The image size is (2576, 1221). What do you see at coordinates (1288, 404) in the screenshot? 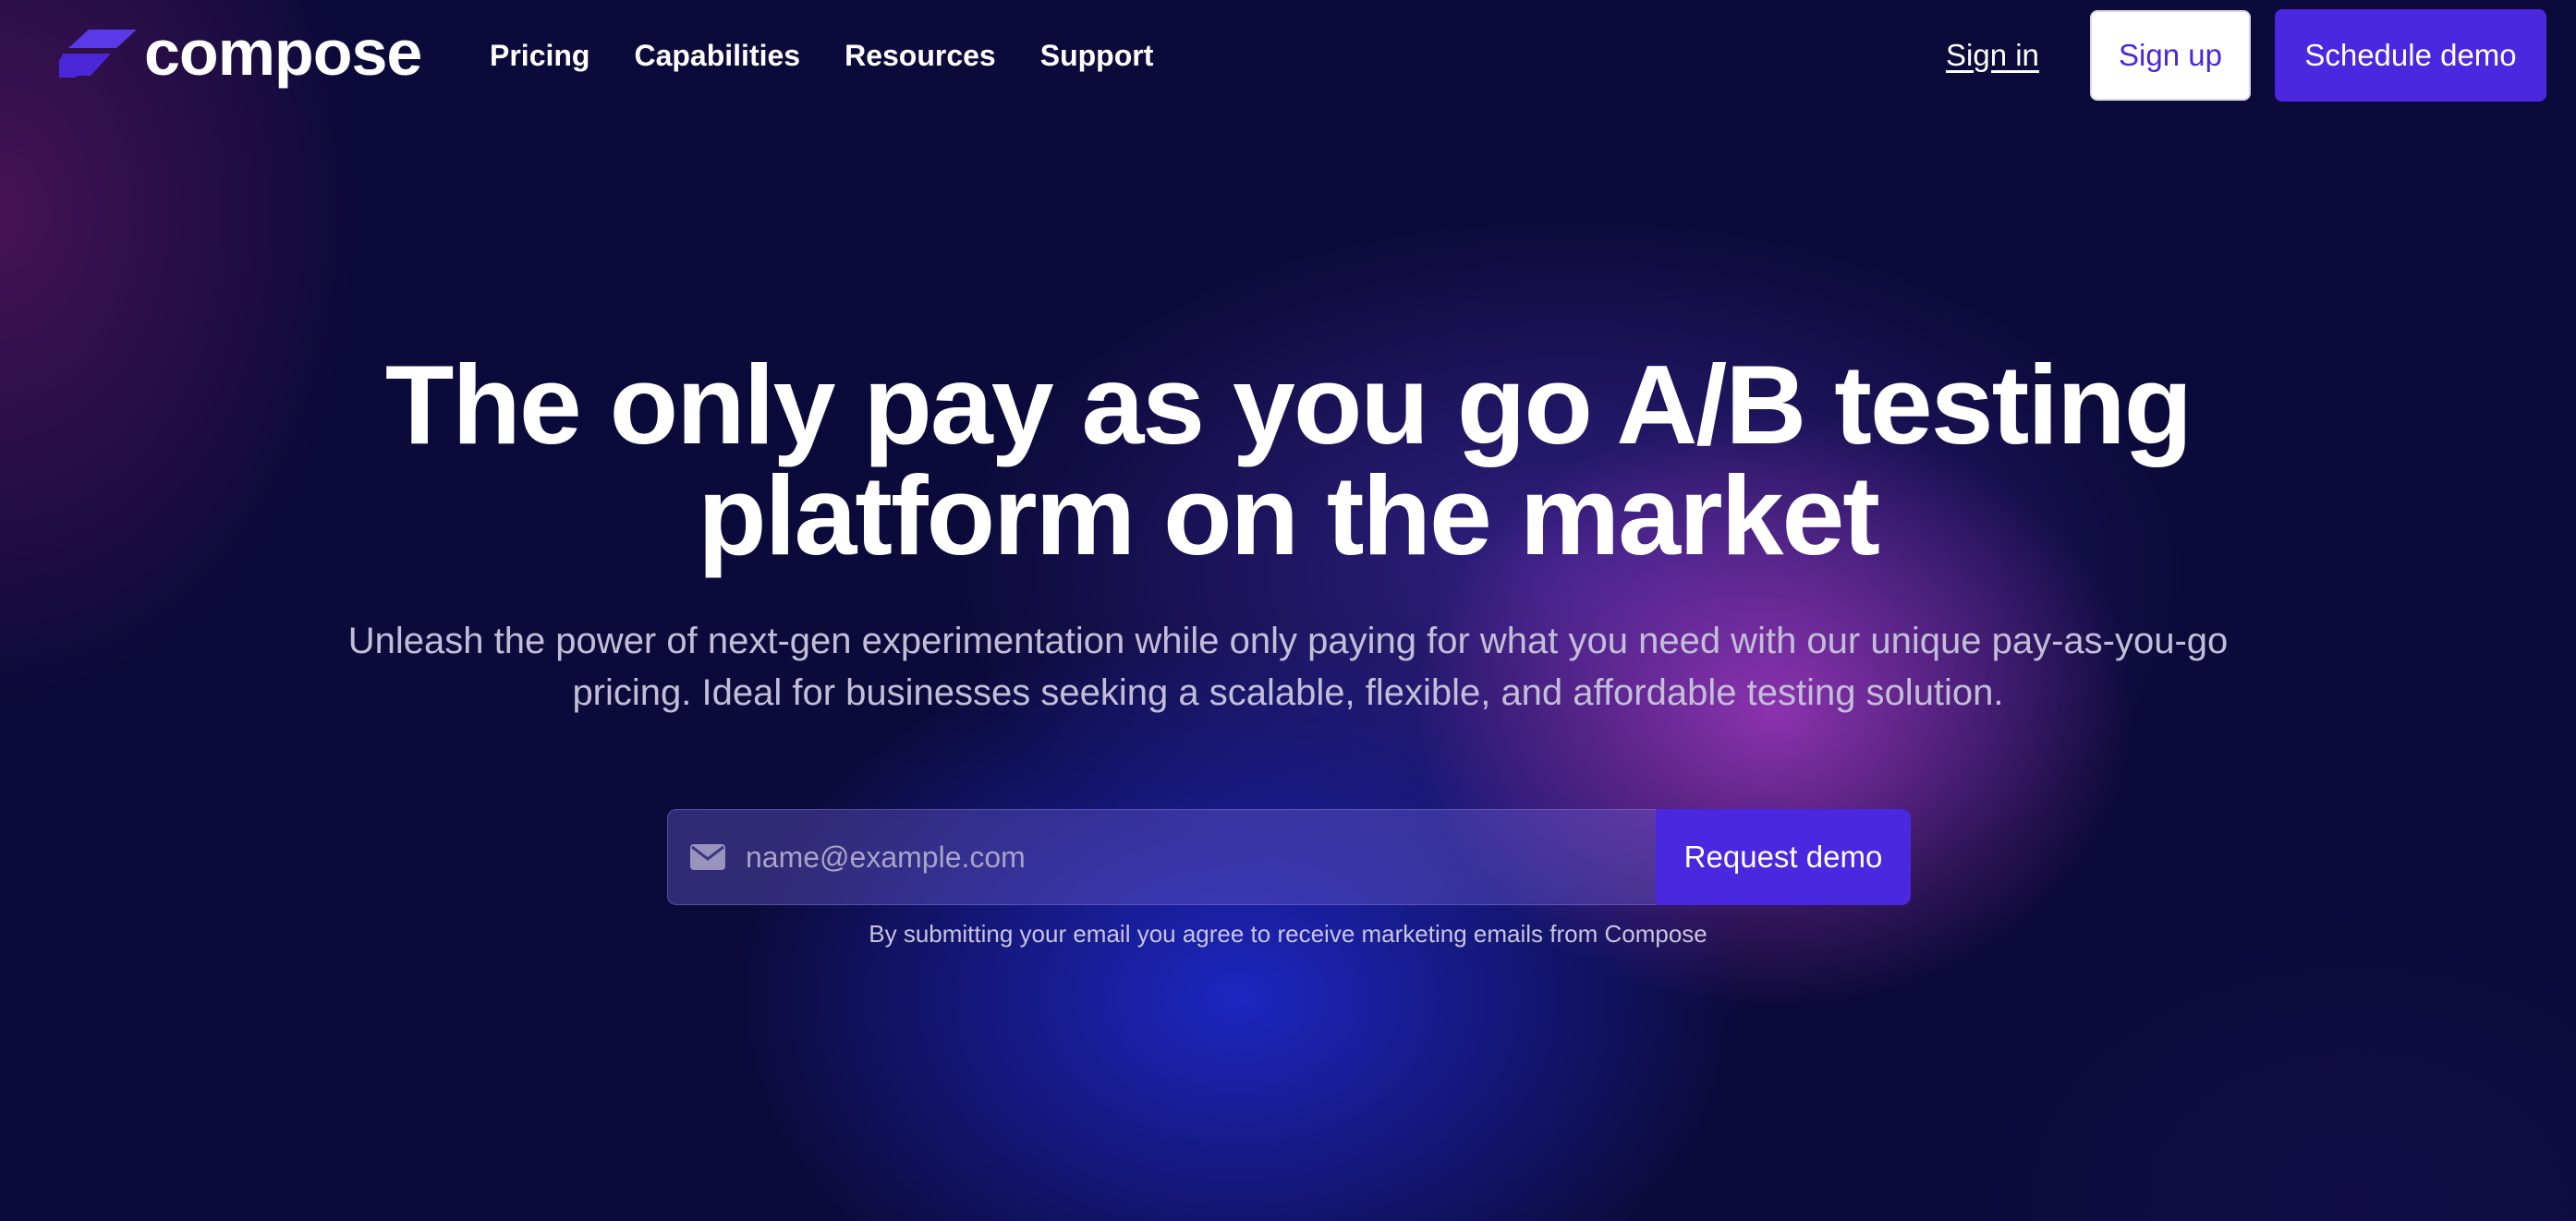
I see `hero-title-line-1: The only pay as you go A/B testing` at bounding box center [1288, 404].